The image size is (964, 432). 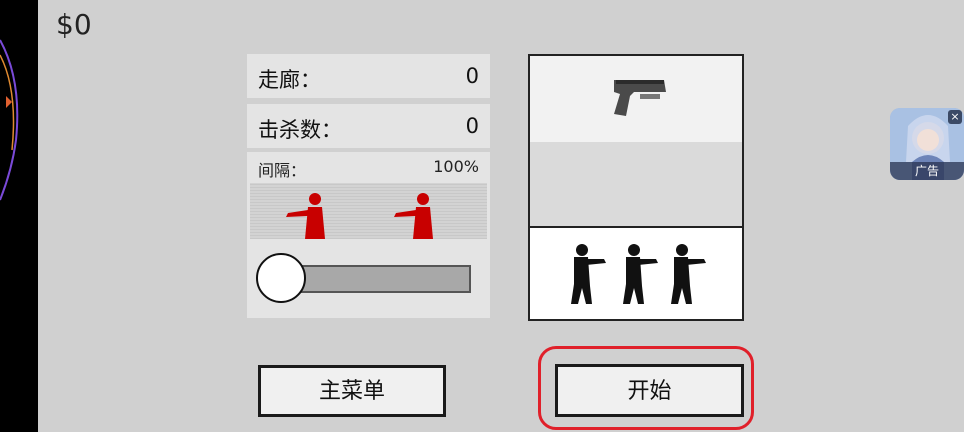 I want to click on weapon-display, so click(x=636, y=99).